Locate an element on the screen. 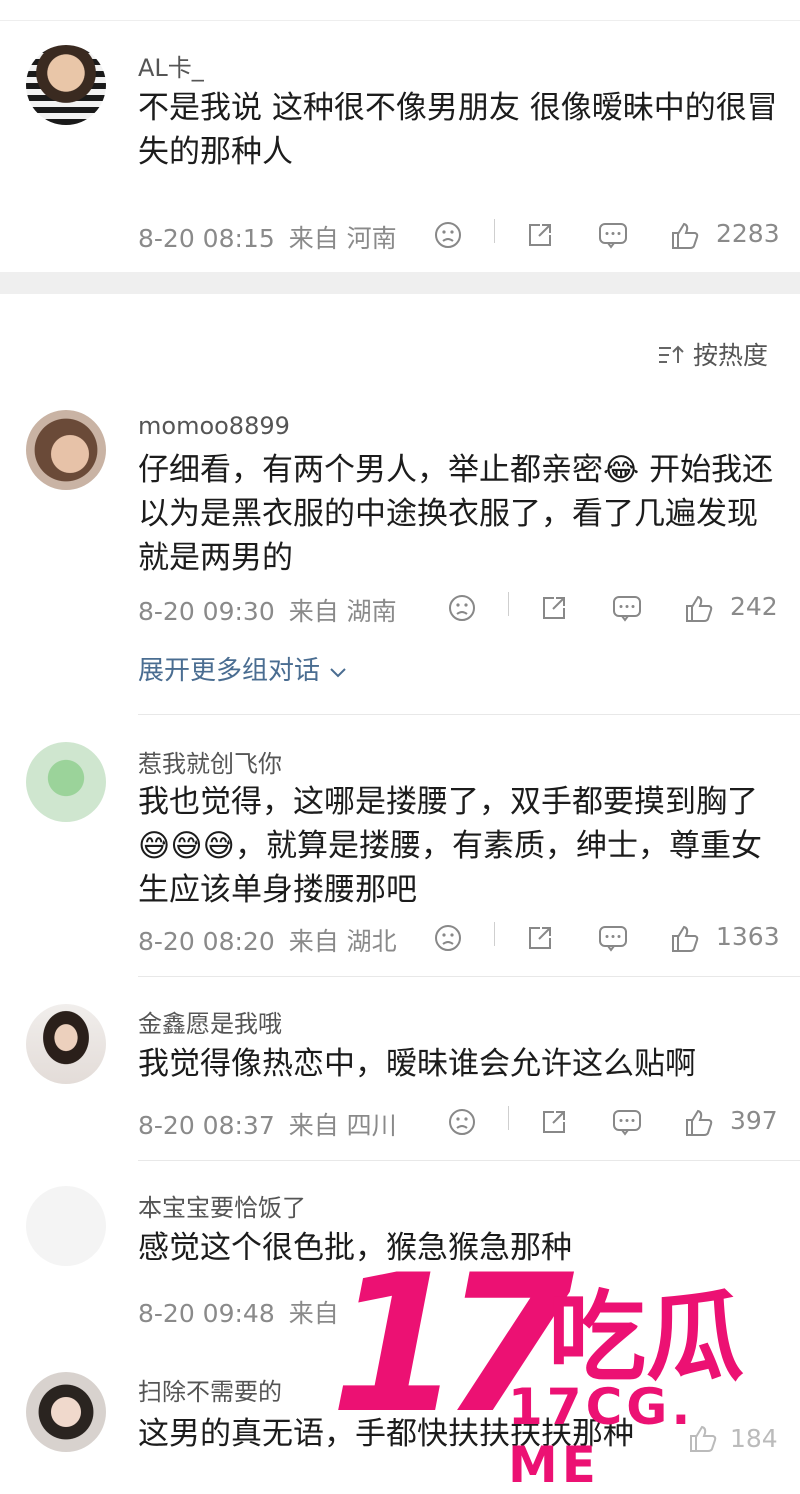 The width and height of the screenshot is (800, 1494). comment-time: 8-20 09:30 is located at coordinates (206, 611).